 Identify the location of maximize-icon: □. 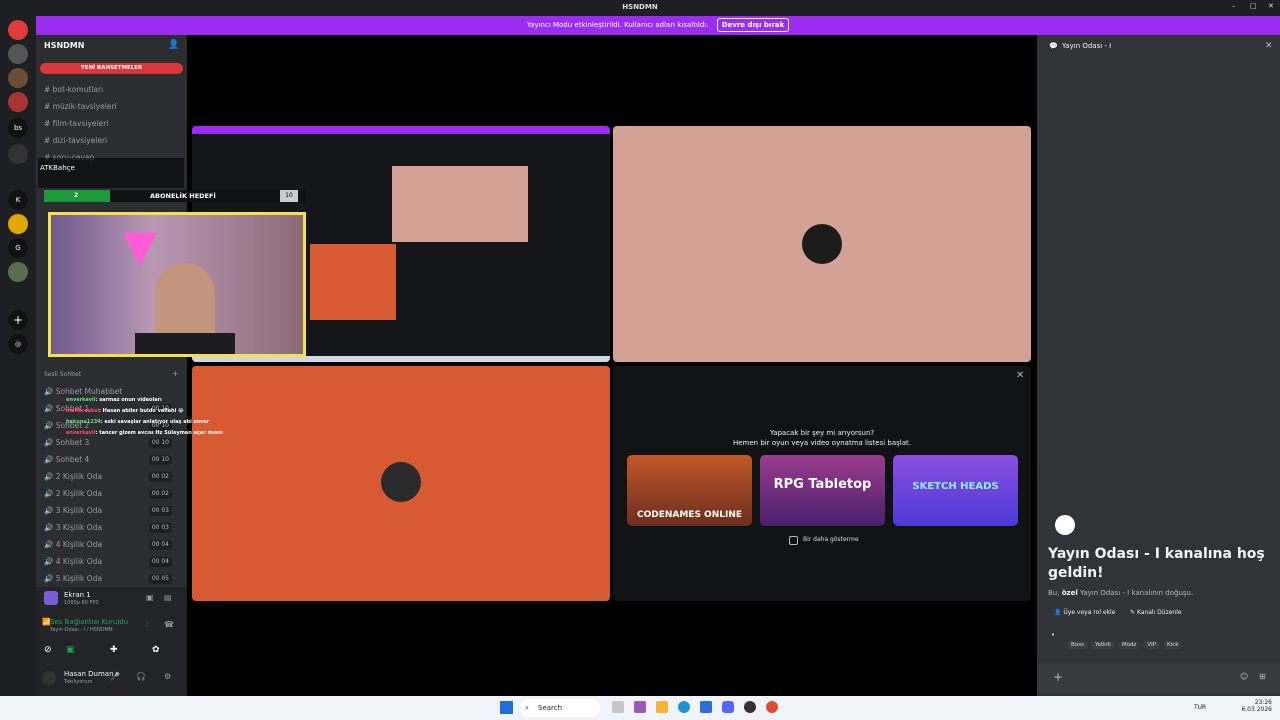
(1253, 6).